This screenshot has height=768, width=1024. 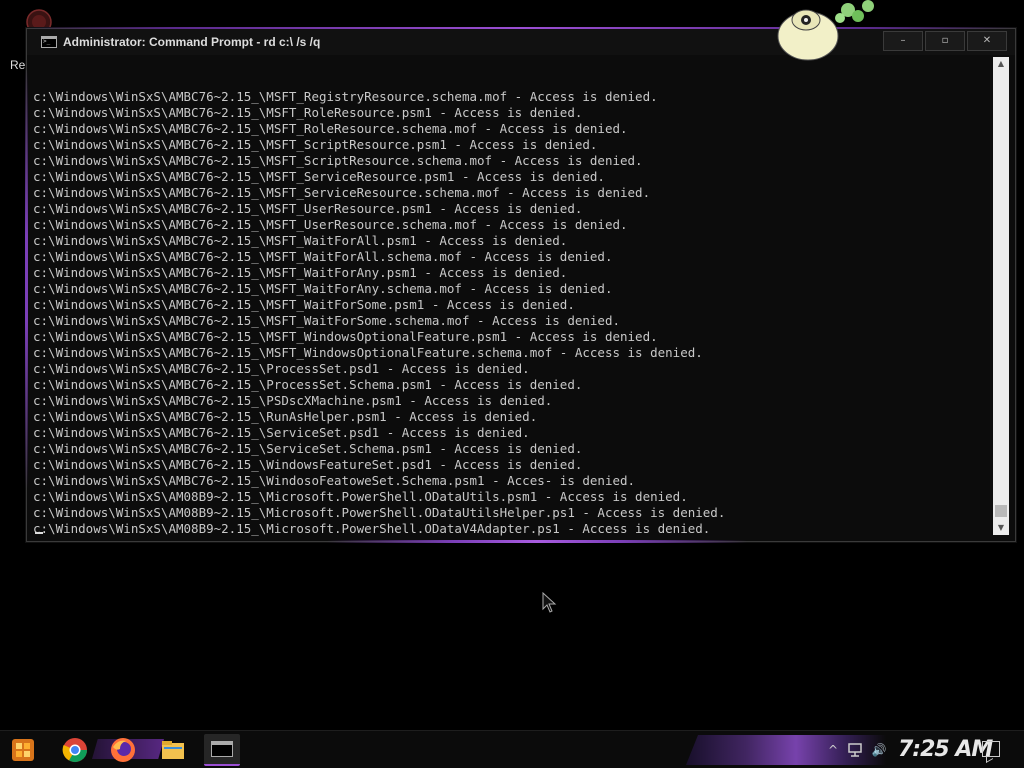 What do you see at coordinates (991, 749) in the screenshot?
I see `action-center-icon` at bounding box center [991, 749].